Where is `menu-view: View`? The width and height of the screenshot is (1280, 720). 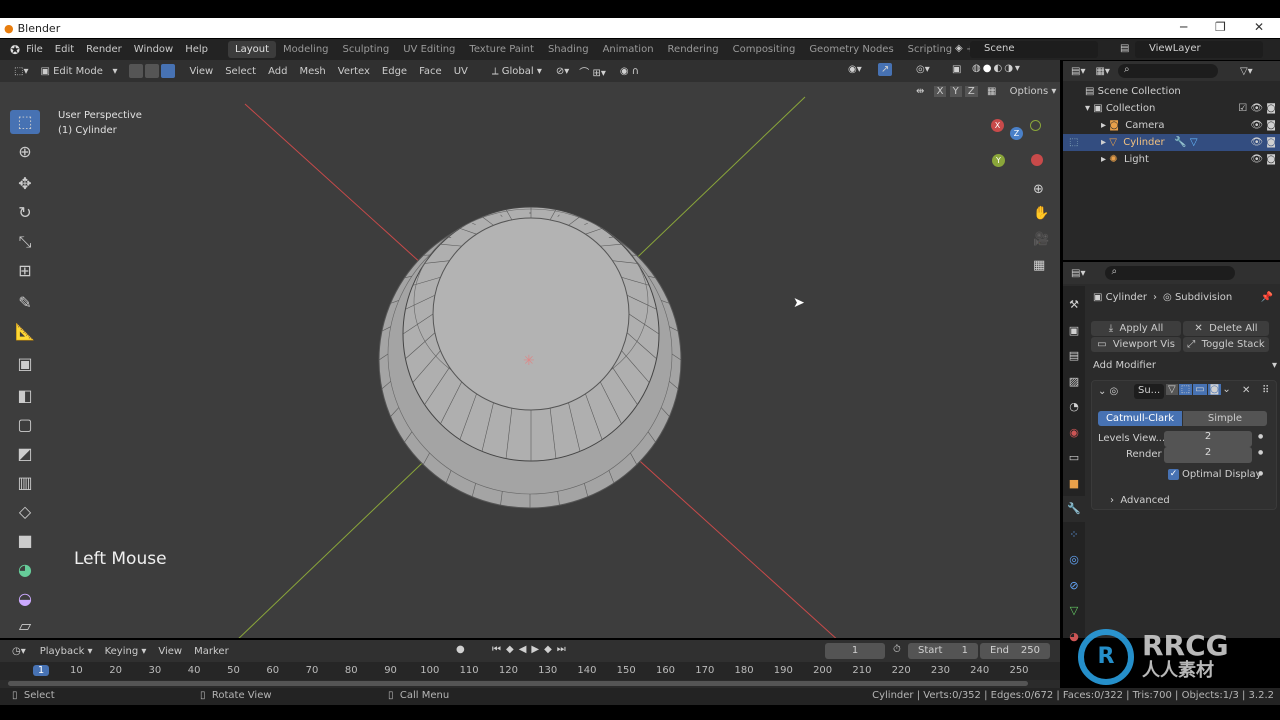
menu-view: View is located at coordinates (201, 71).